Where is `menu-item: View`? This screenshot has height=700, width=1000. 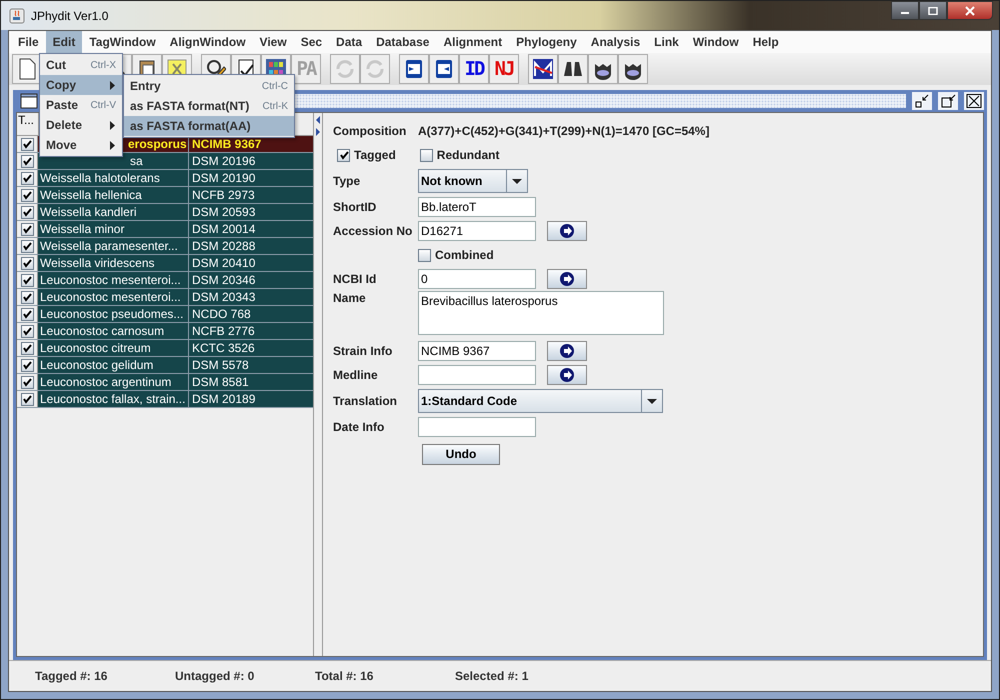
menu-item: View is located at coordinates (273, 42).